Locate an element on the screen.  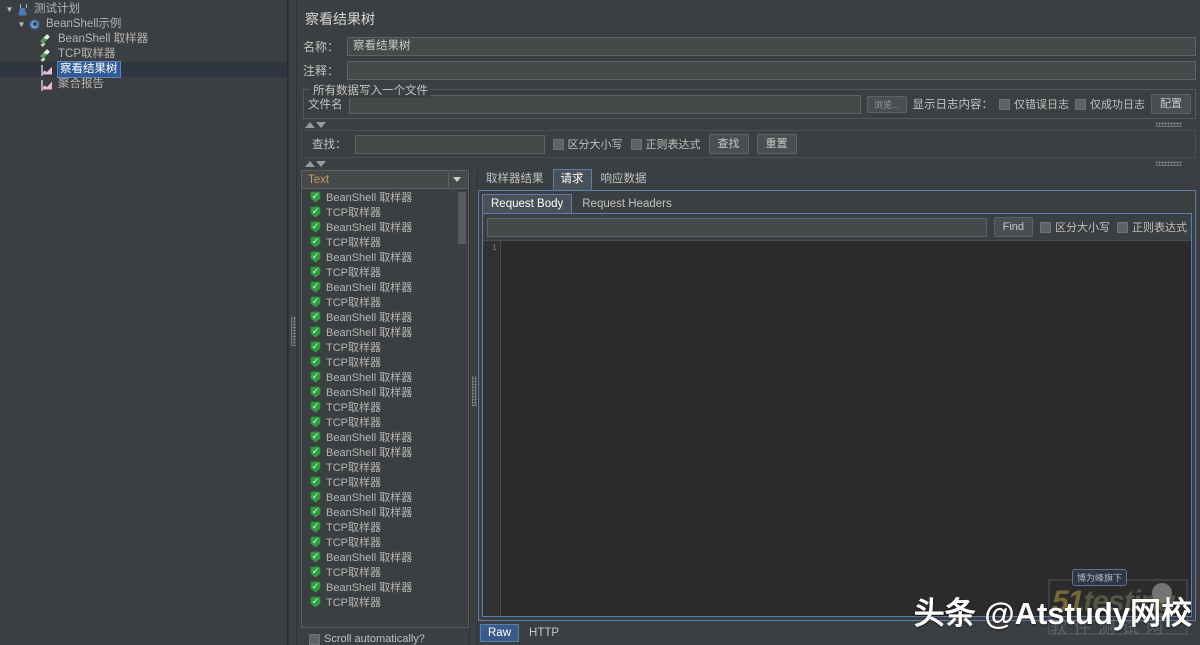
collapse-controls-bottom is located at coordinates (748, 163).